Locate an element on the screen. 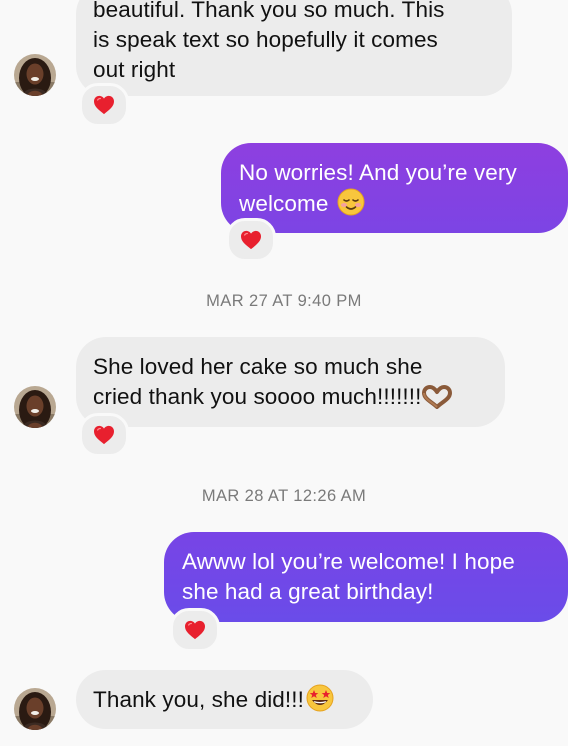 The width and height of the screenshot is (568, 746). smiling-face-icon is located at coordinates (351, 206).